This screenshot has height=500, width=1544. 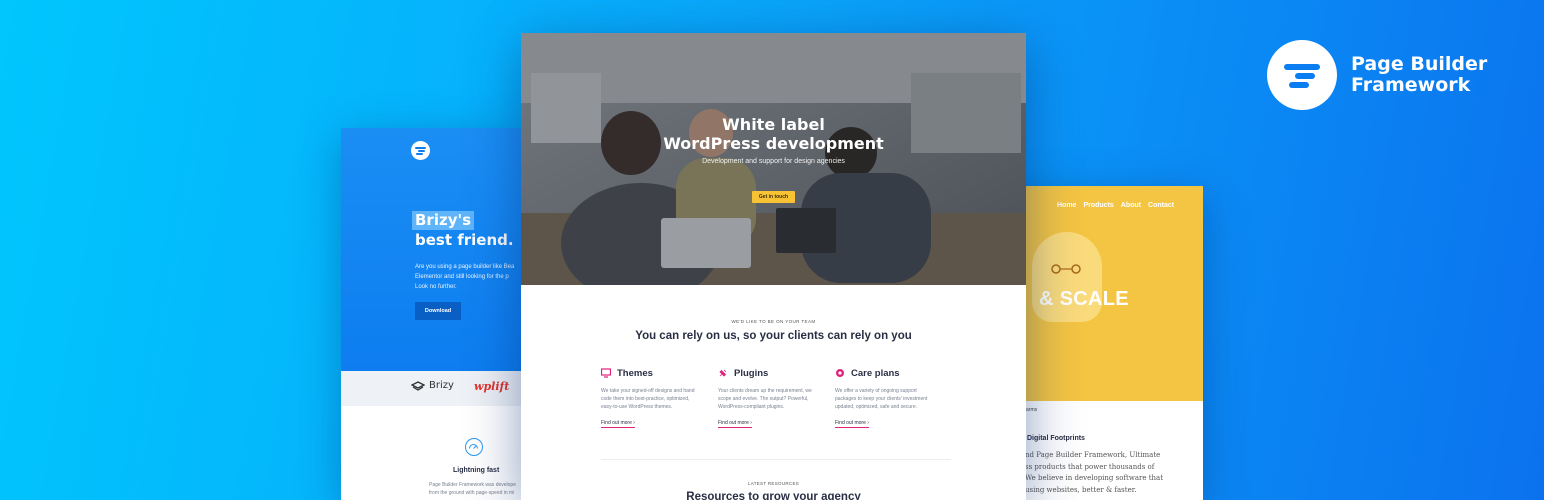 What do you see at coordinates (1131, 205) in the screenshot?
I see `nav-item-about: About` at bounding box center [1131, 205].